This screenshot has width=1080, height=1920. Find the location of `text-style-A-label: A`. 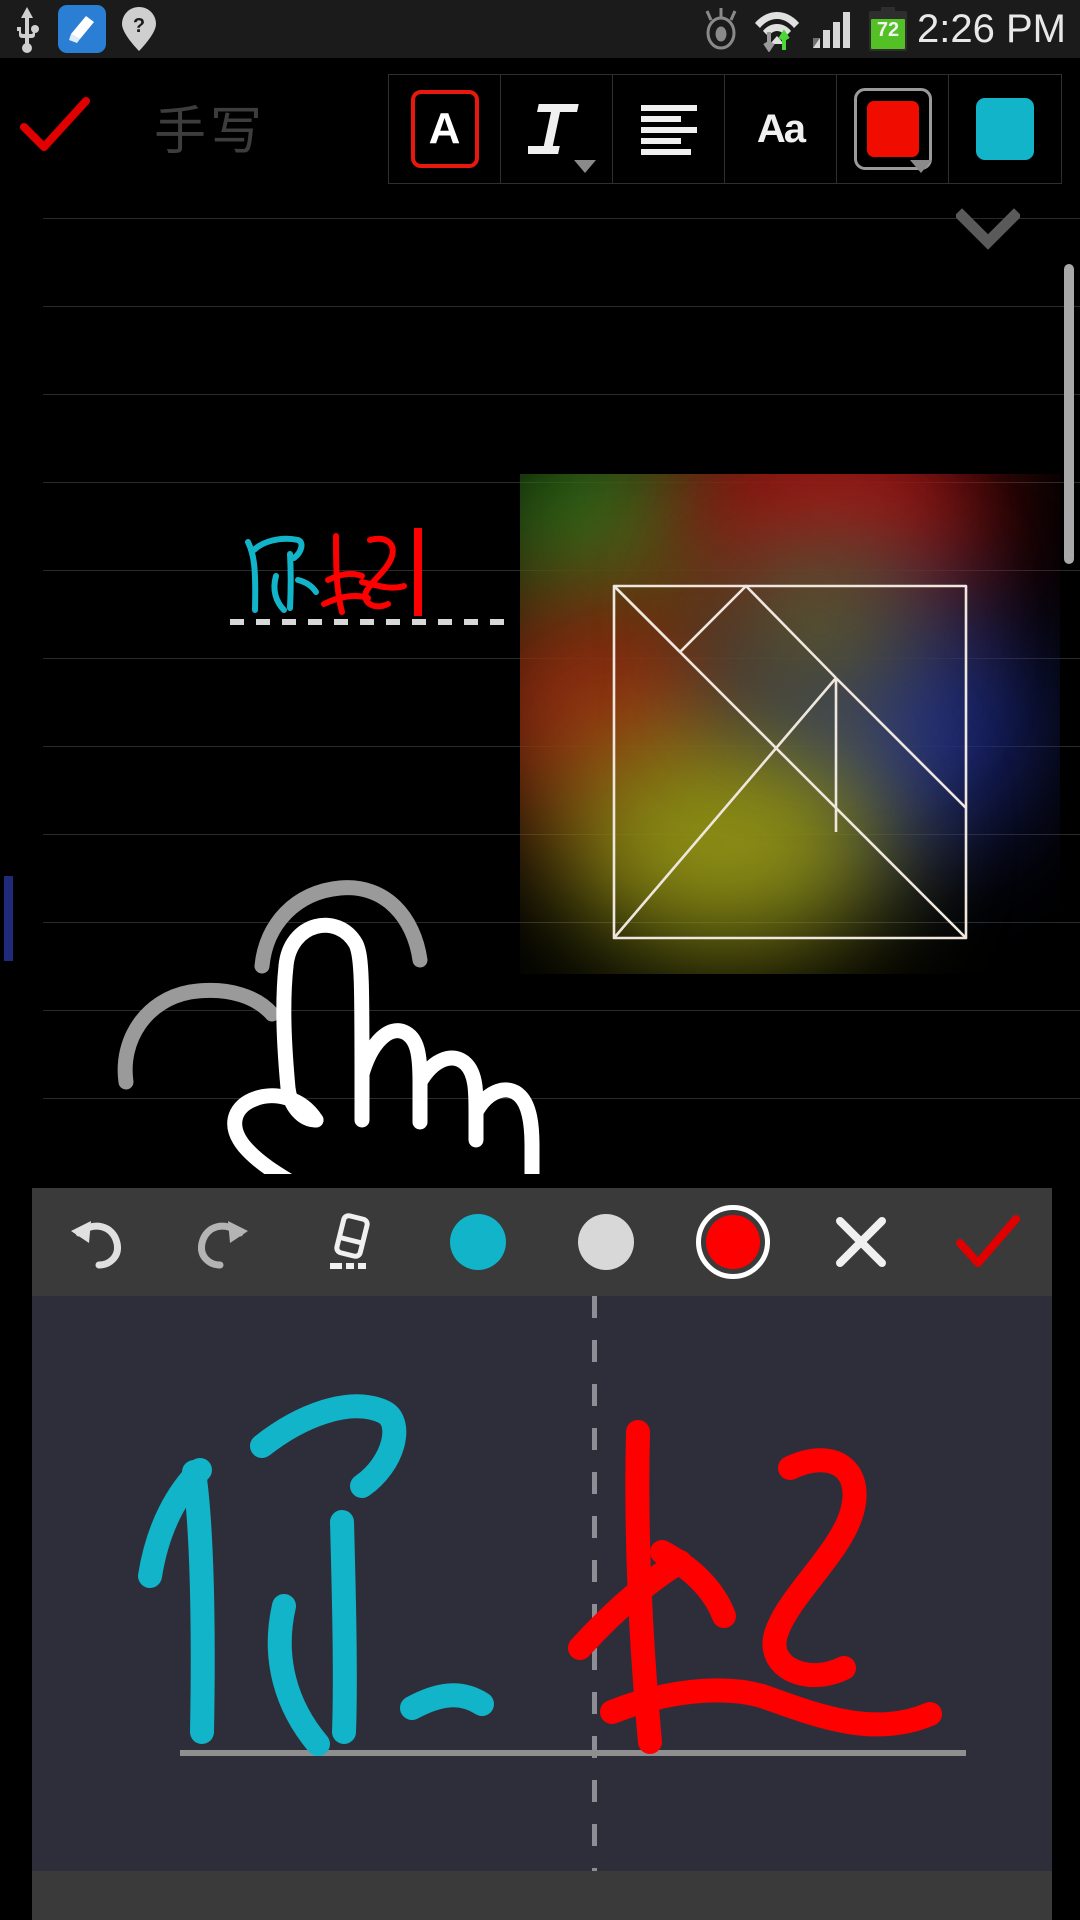

text-style-A-label: A is located at coordinates (444, 129).